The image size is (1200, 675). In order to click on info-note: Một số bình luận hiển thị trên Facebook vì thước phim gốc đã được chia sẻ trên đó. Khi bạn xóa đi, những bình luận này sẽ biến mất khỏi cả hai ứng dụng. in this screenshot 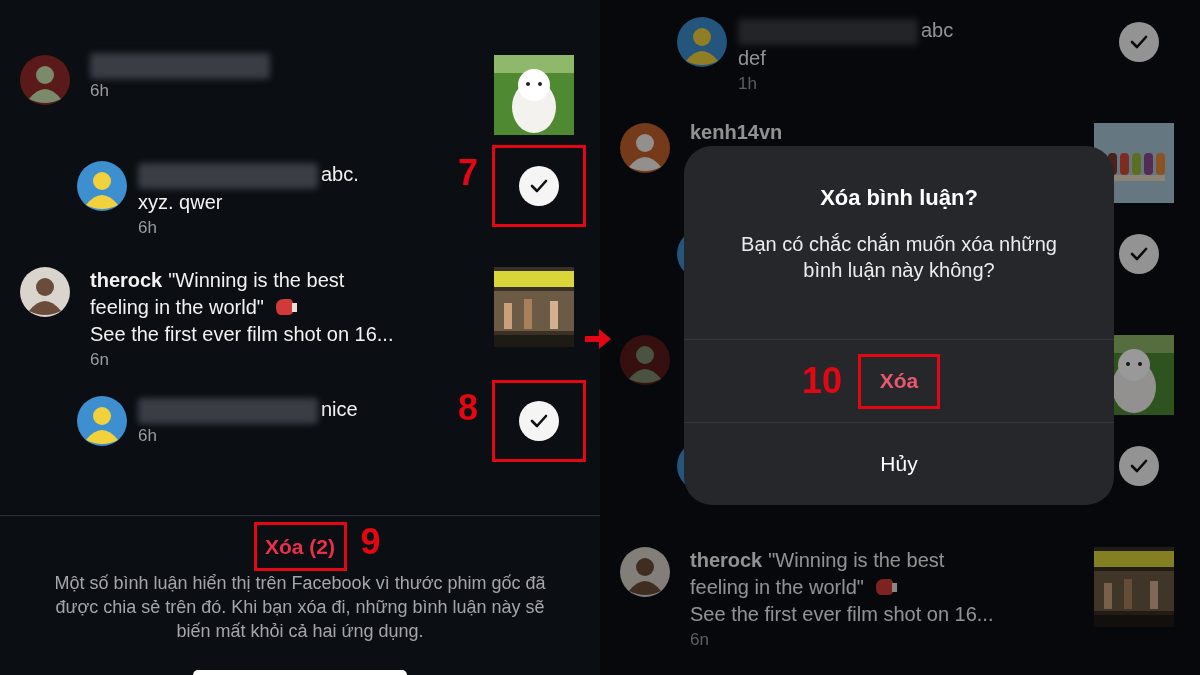, I will do `click(300, 607)`.